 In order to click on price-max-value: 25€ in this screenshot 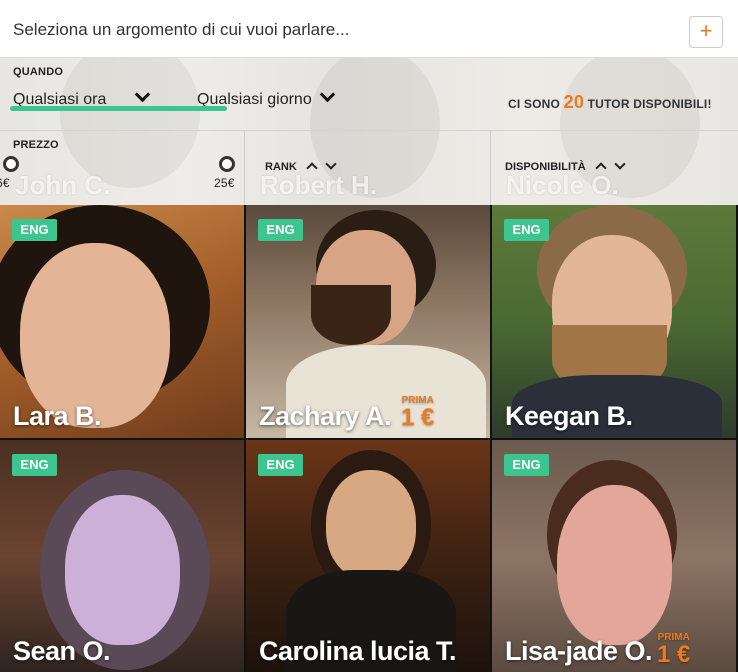, I will do `click(224, 183)`.